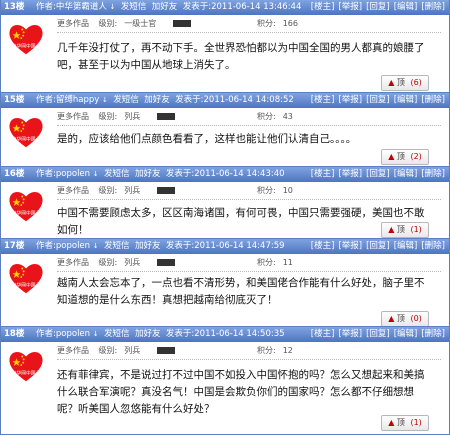 This screenshot has width=450, height=435. What do you see at coordinates (77, 100) in the screenshot?
I see `author-name: 留缚happy` at bounding box center [77, 100].